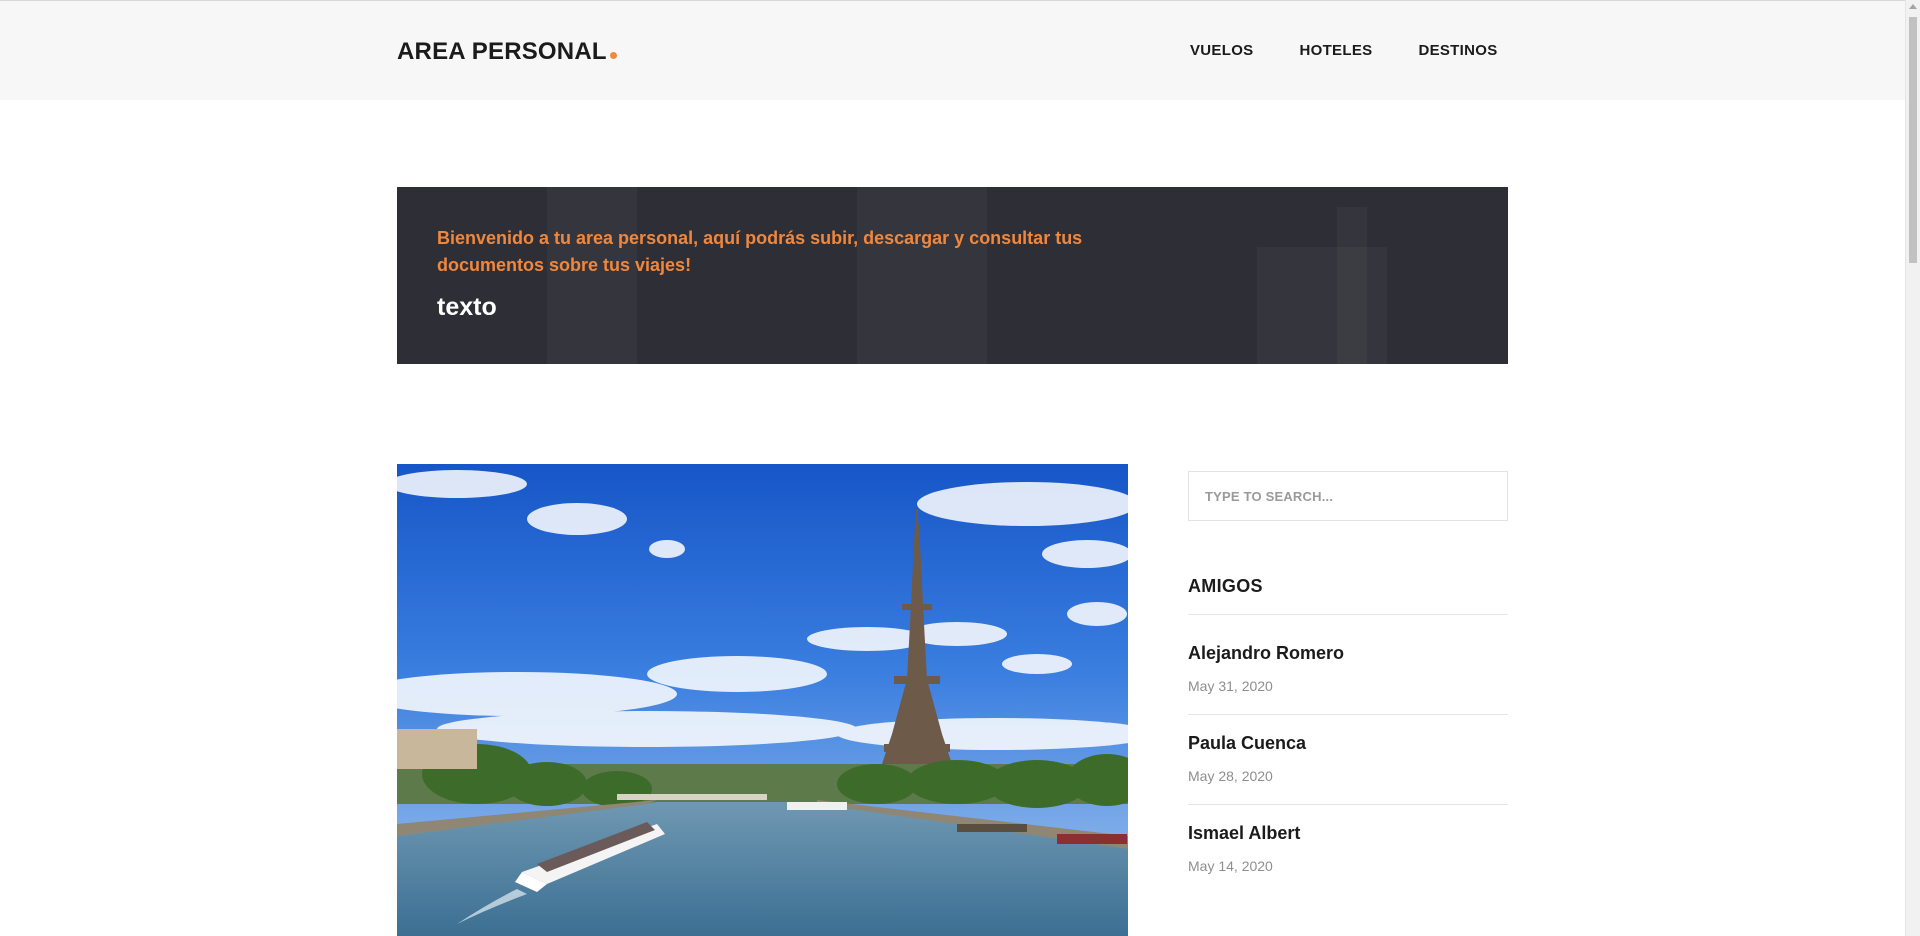 The width and height of the screenshot is (1920, 936). I want to click on friend-date: May 14, 2020, so click(1230, 866).